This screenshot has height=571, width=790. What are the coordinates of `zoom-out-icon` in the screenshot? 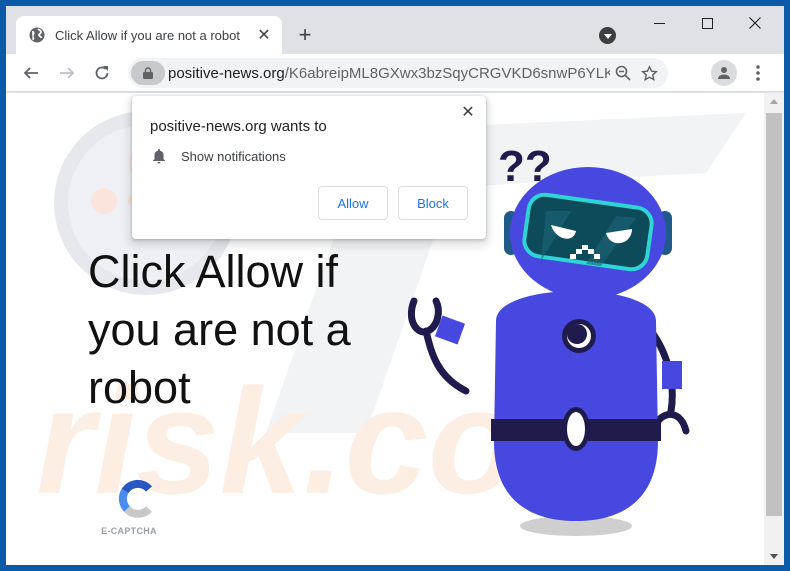 It's located at (623, 73).